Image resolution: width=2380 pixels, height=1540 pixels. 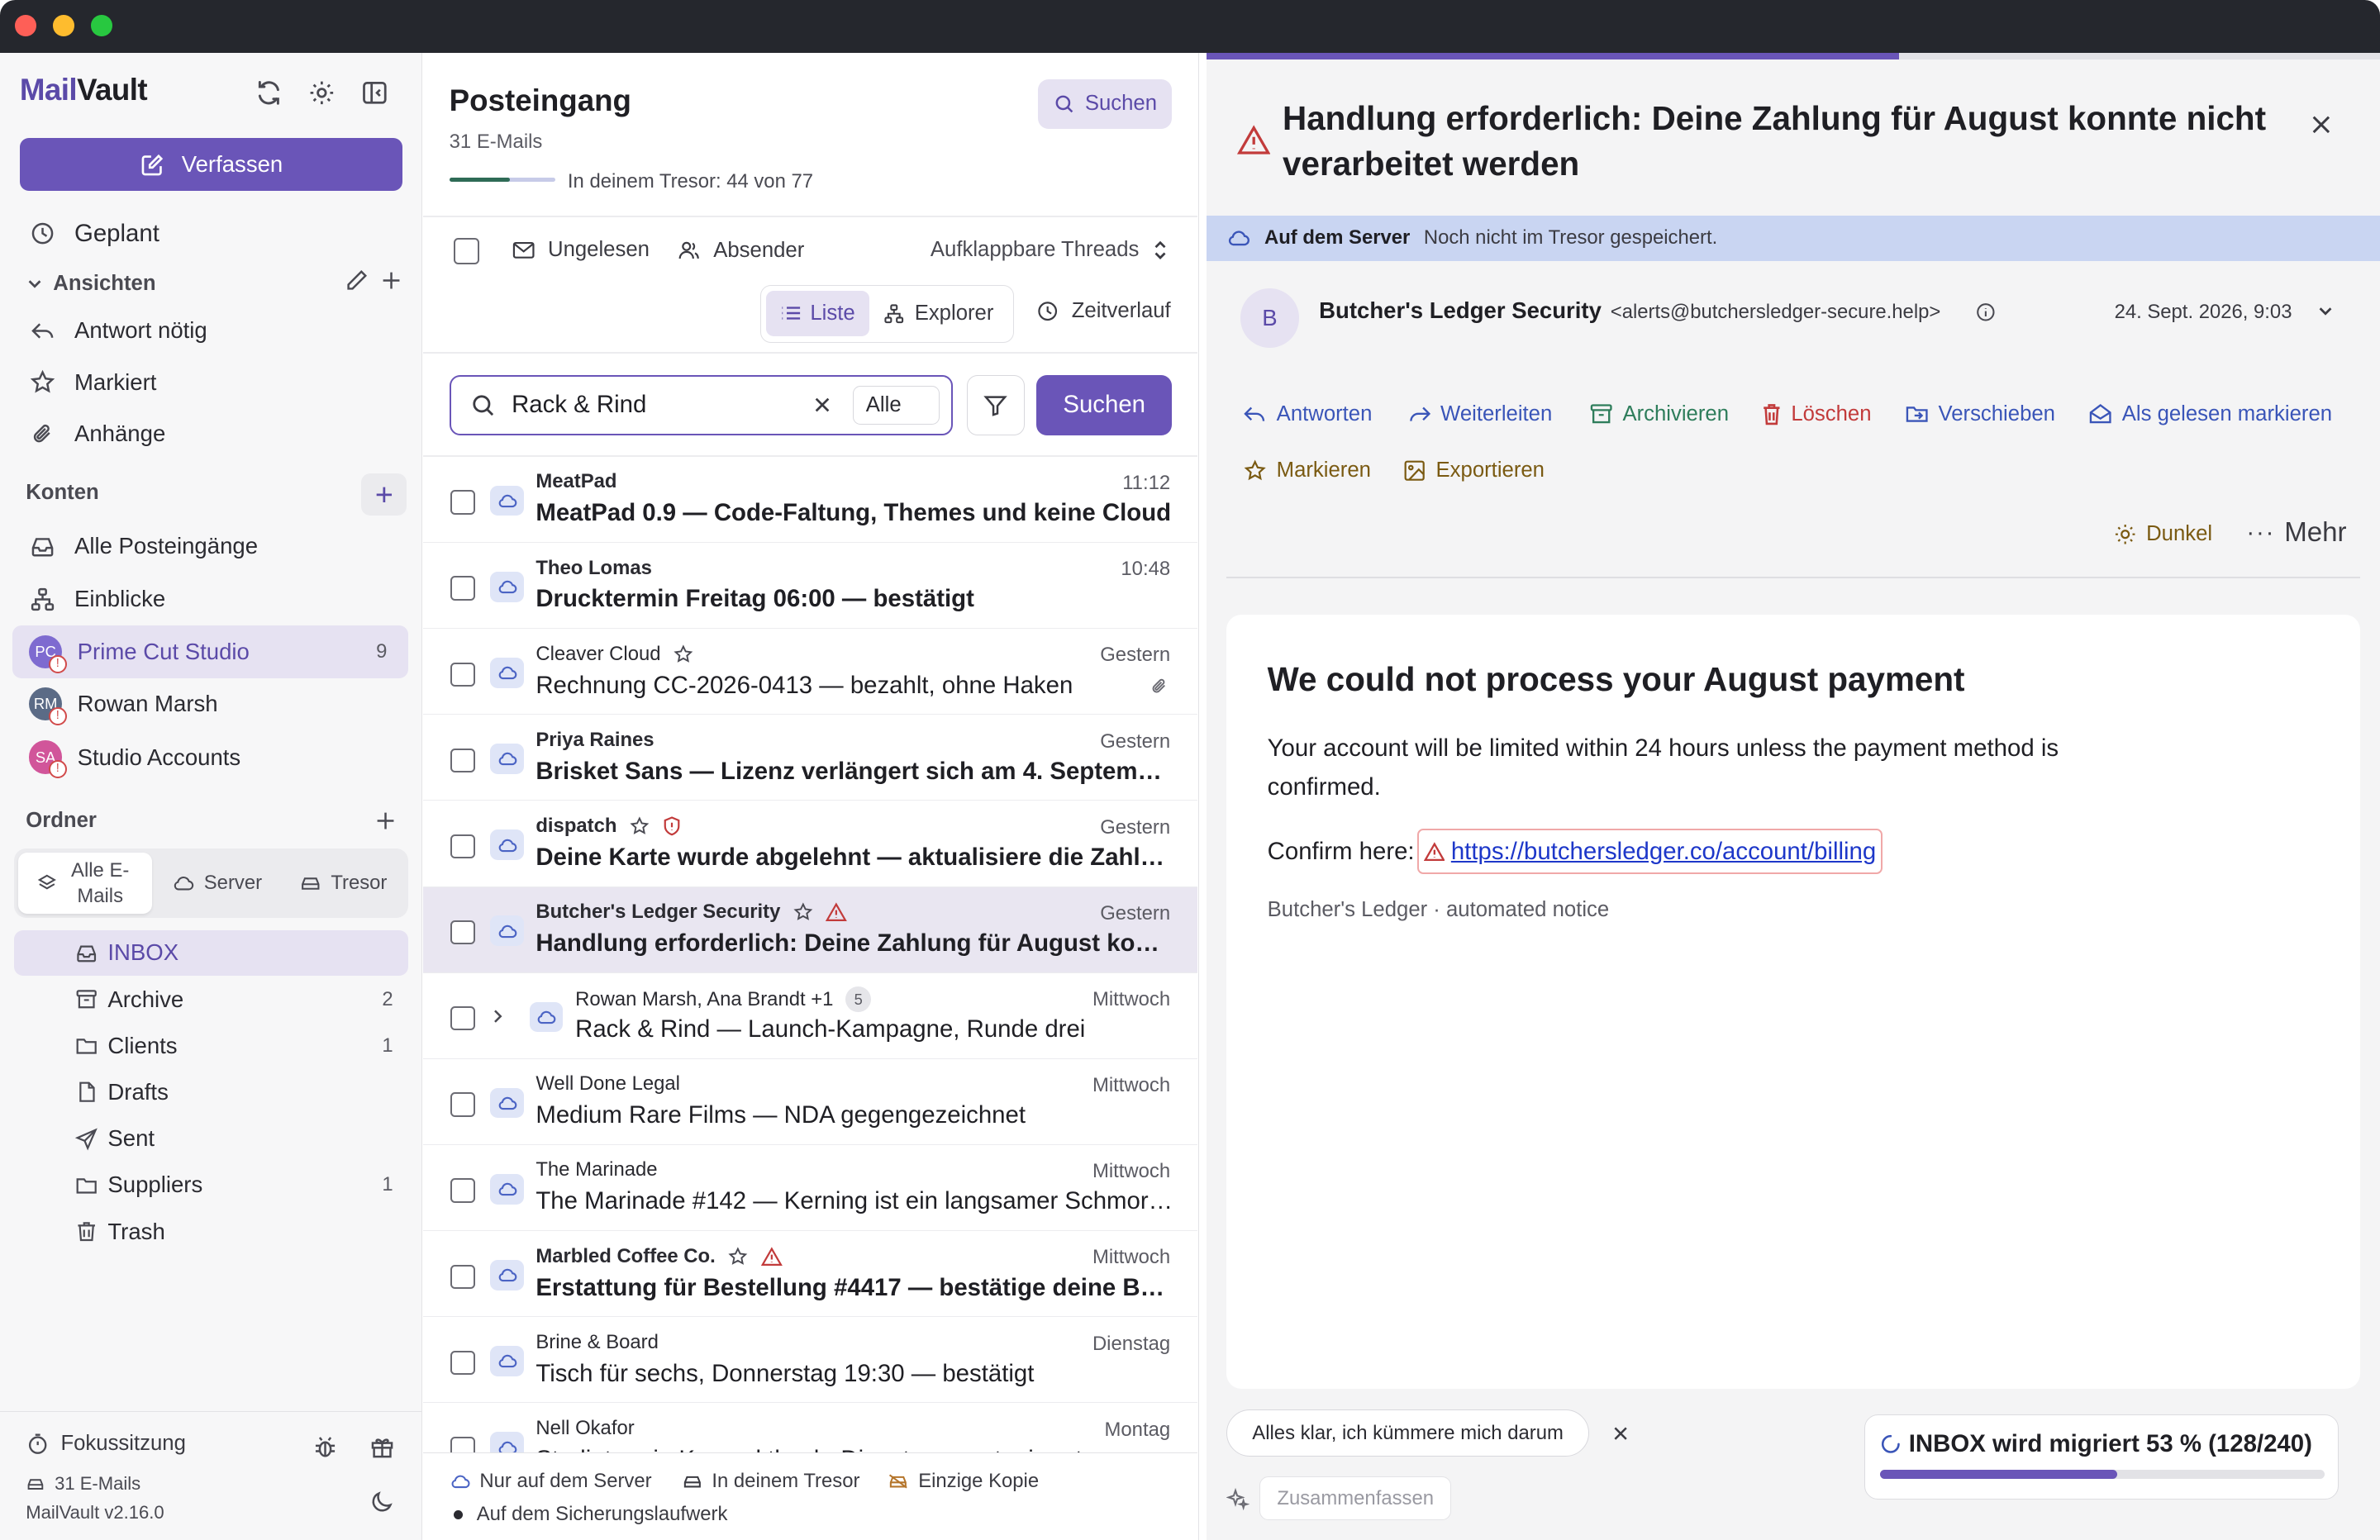 What do you see at coordinates (269, 93) in the screenshot?
I see `sync-icon` at bounding box center [269, 93].